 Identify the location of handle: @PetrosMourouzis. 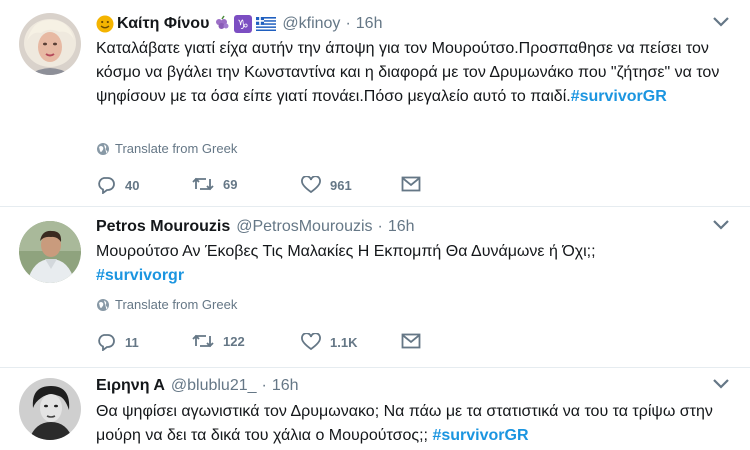
(304, 227).